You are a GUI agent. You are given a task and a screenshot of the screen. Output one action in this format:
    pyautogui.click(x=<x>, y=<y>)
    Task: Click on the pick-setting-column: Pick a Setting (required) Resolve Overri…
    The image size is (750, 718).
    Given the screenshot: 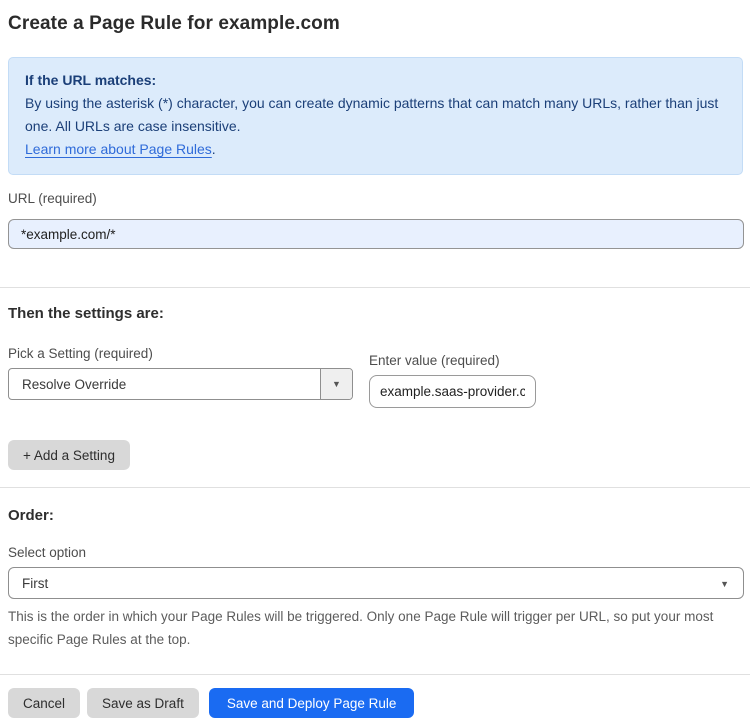 What is the action you would take?
    pyautogui.click(x=180, y=373)
    